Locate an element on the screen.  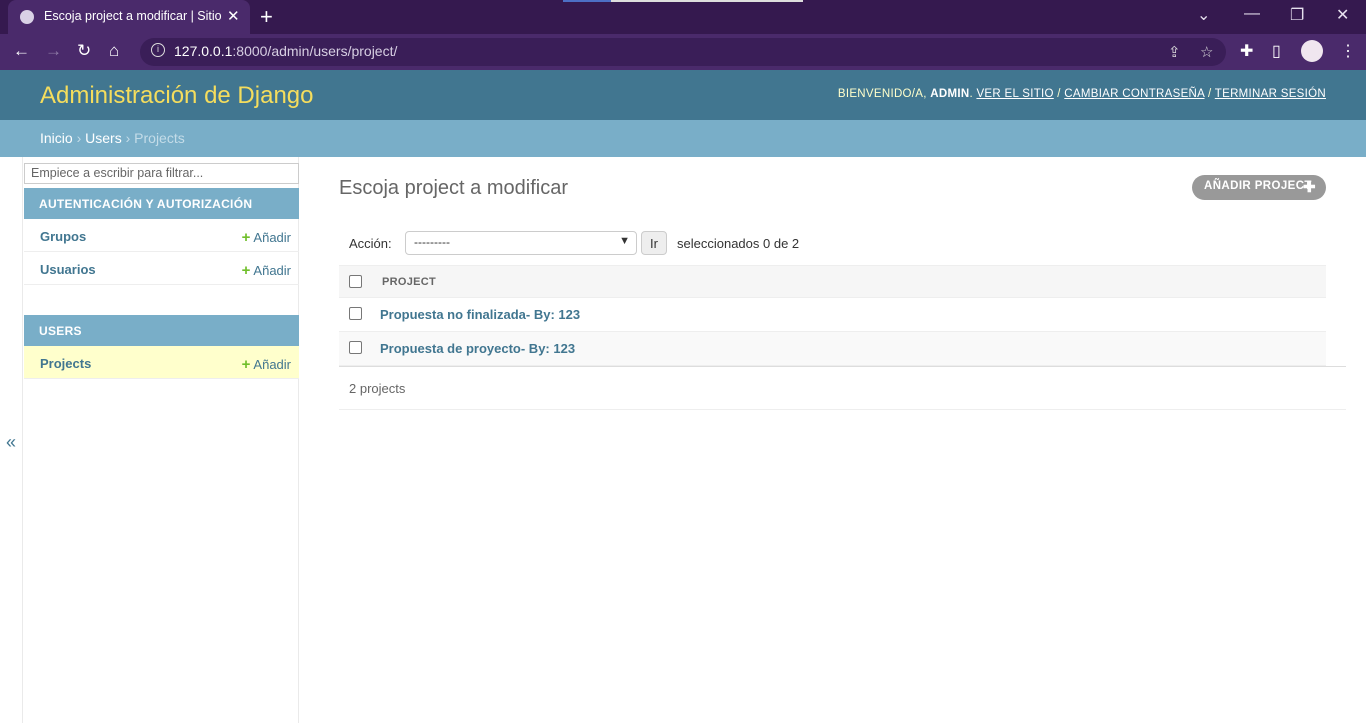
table-row: Propuesta de proyecto- By: 123 is located at coordinates (832, 349).